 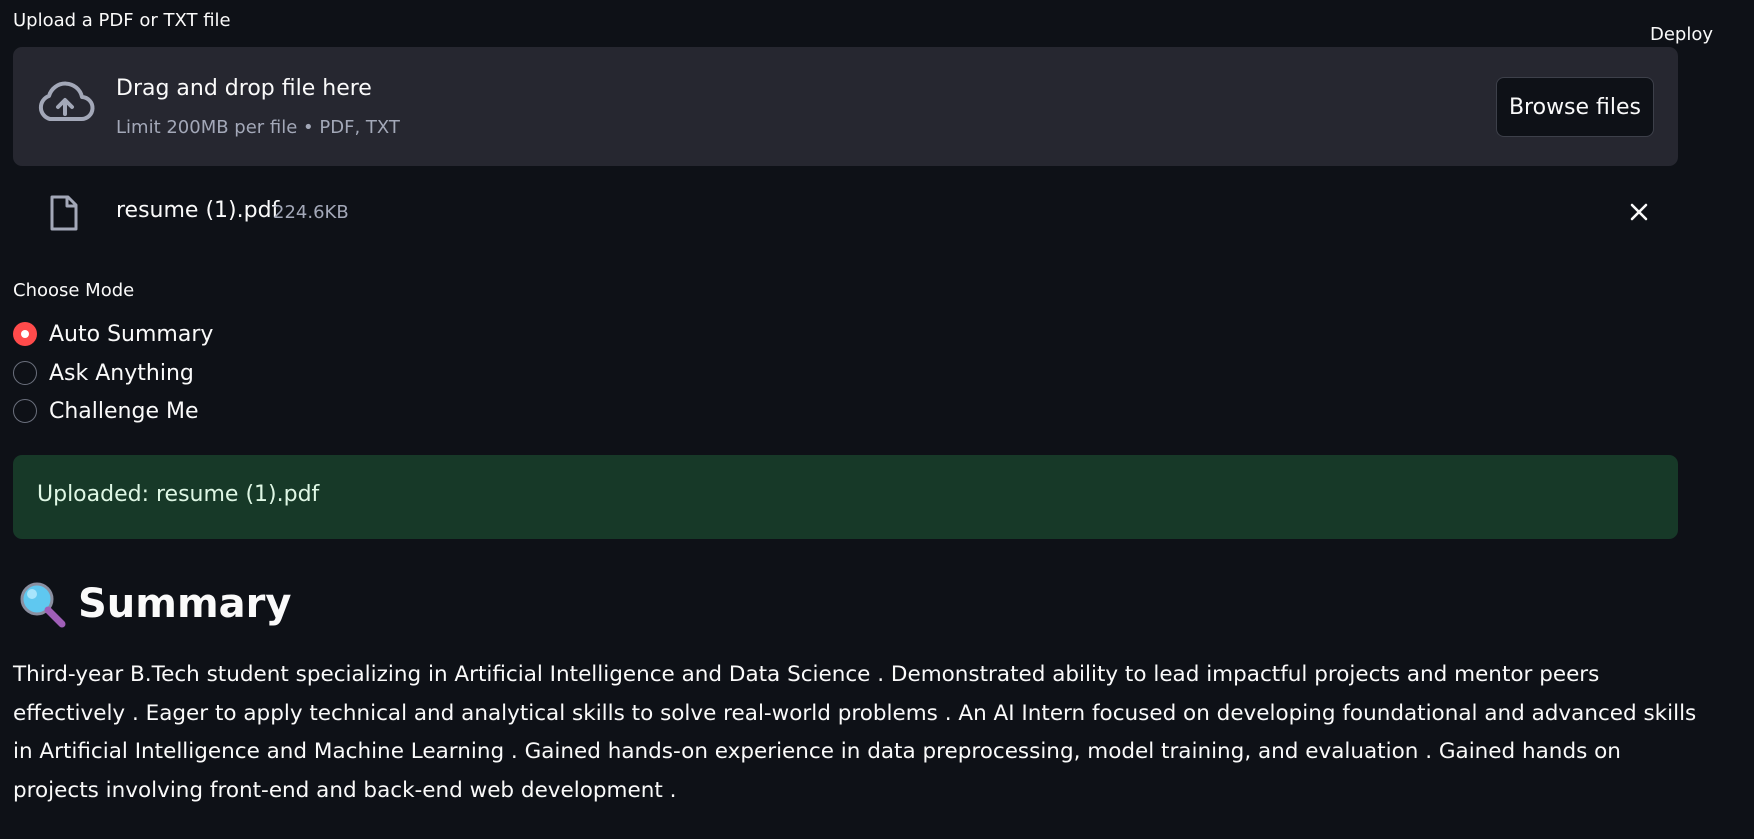 I want to click on radio-auto-summary: Auto Summary, so click(x=163, y=334).